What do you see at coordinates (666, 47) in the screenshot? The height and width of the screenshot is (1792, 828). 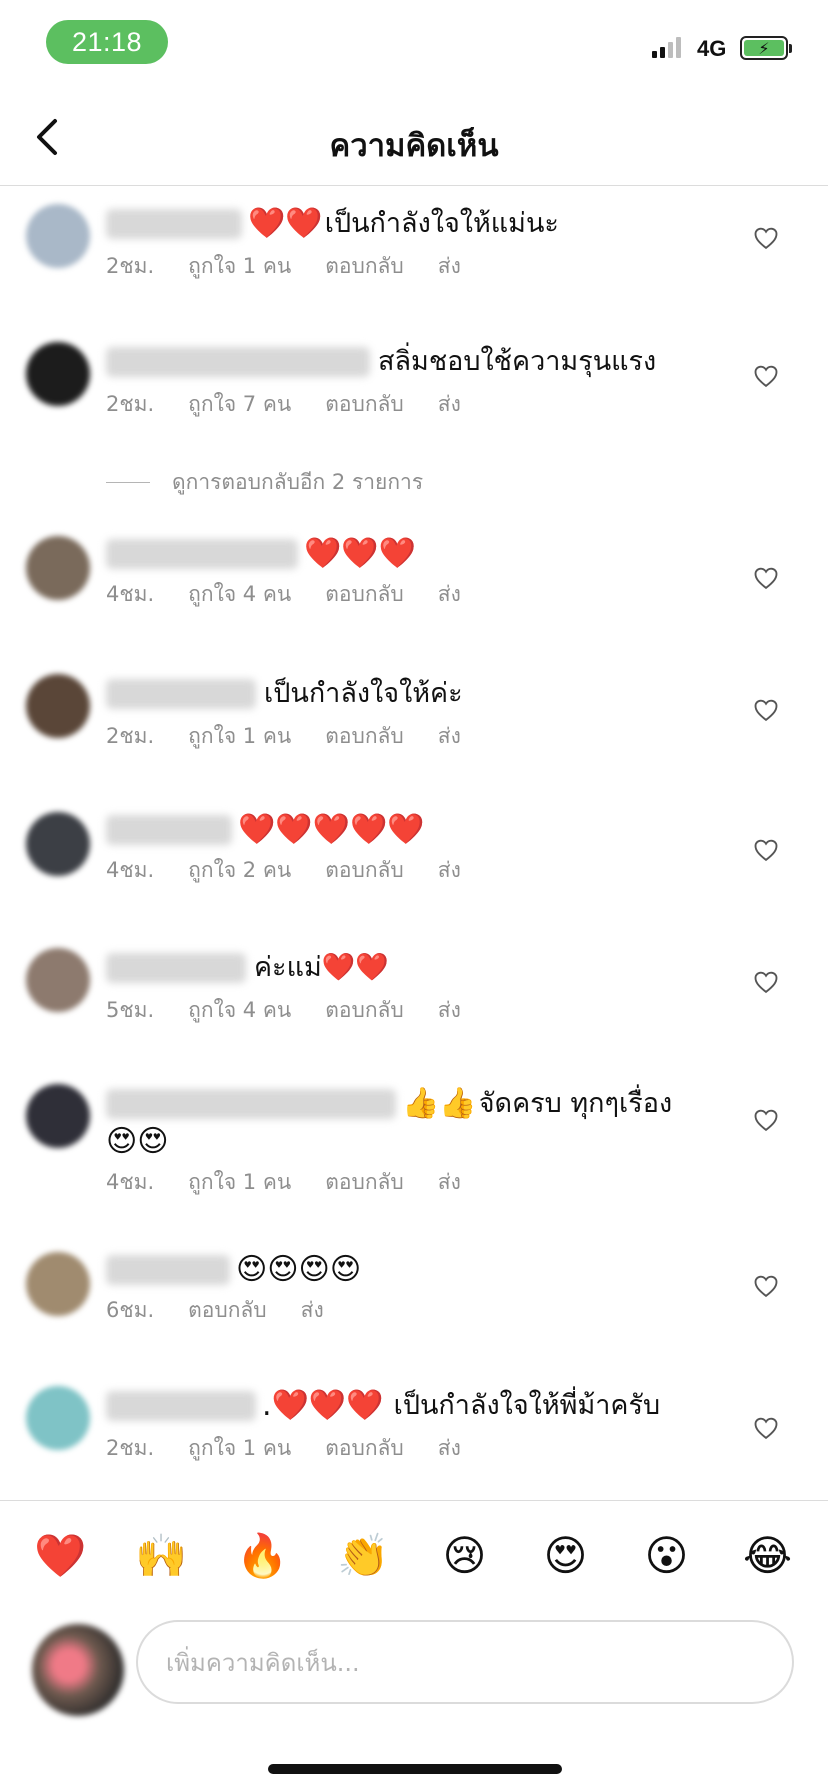 I see `signal-icon` at bounding box center [666, 47].